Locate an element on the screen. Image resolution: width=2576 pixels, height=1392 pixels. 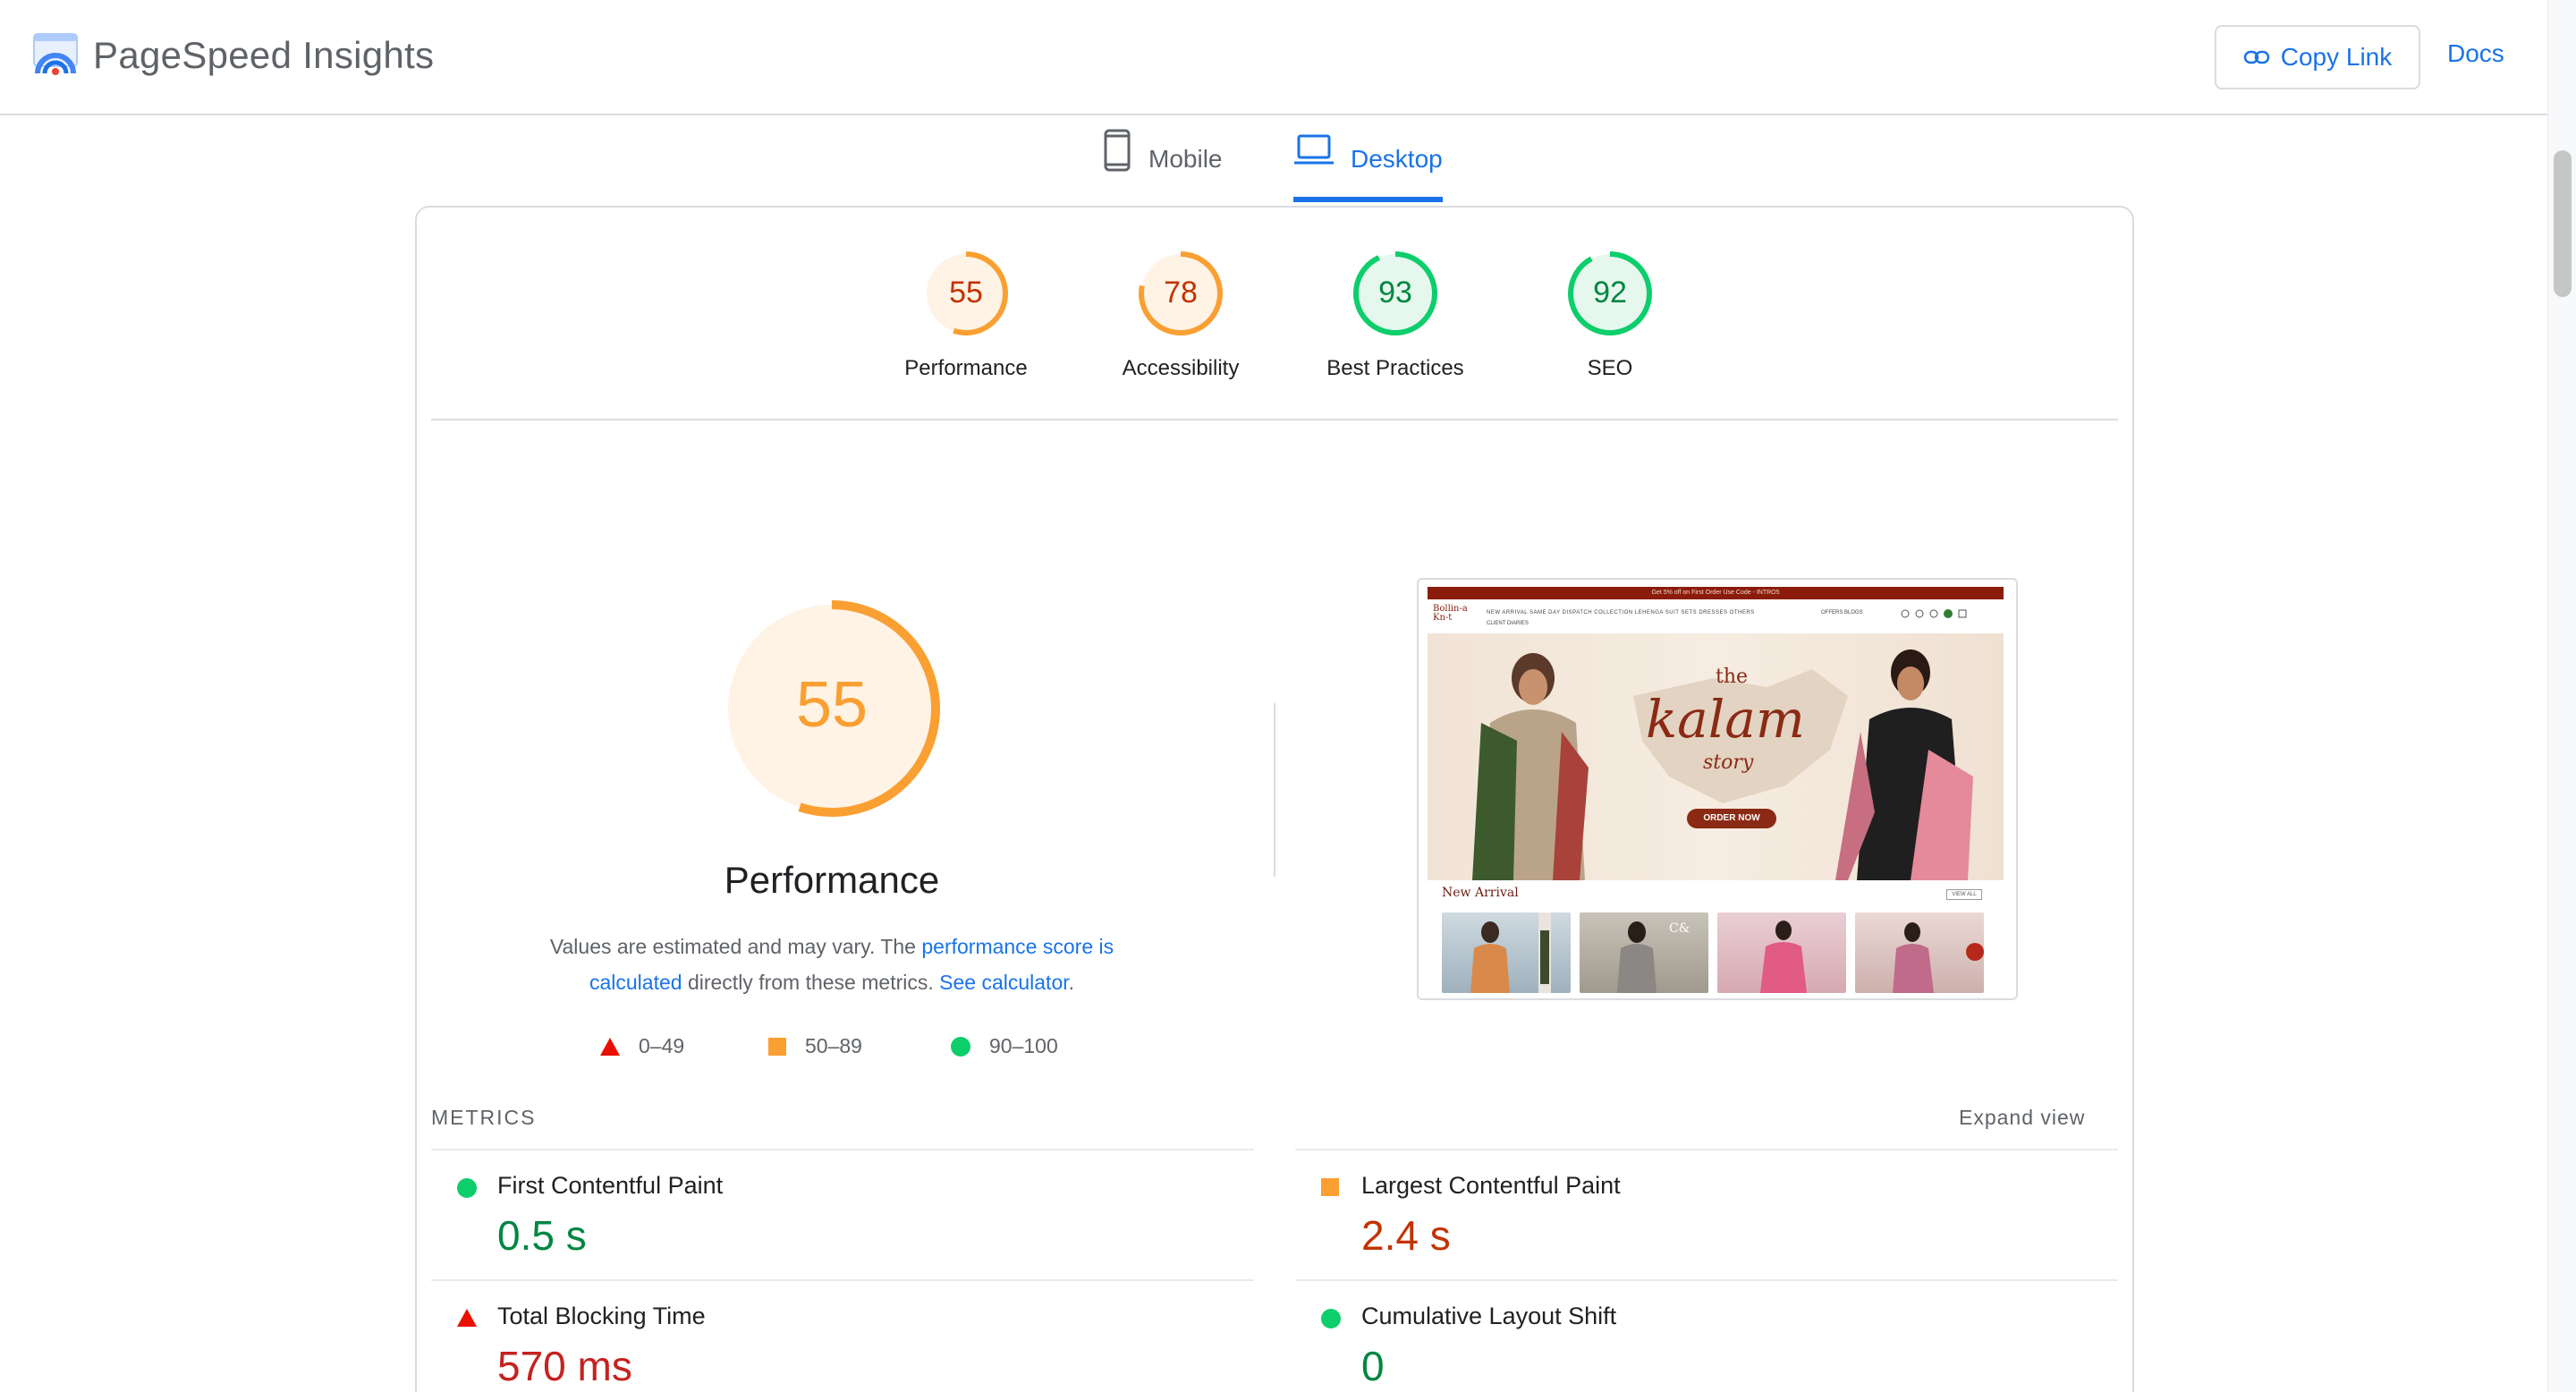
metric-name: Cumulative Layout Shift is located at coordinates (1489, 1316).